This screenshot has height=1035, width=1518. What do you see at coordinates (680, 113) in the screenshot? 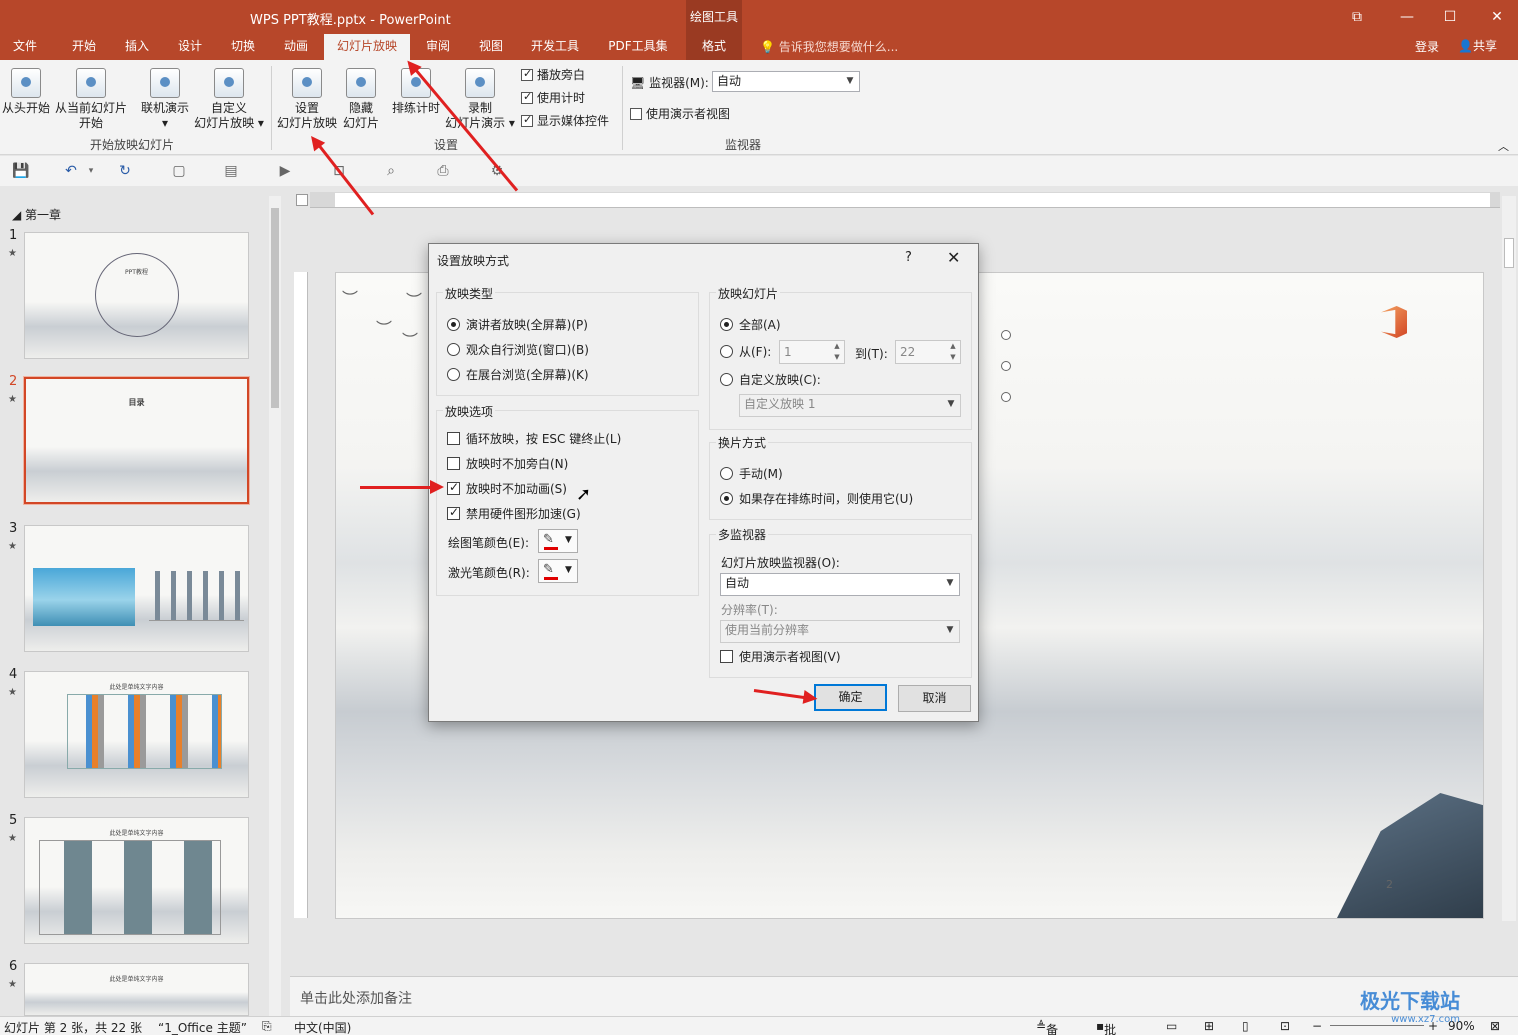
I see `use-presenter-view-checkbox: 使用演示者视图` at bounding box center [680, 113].